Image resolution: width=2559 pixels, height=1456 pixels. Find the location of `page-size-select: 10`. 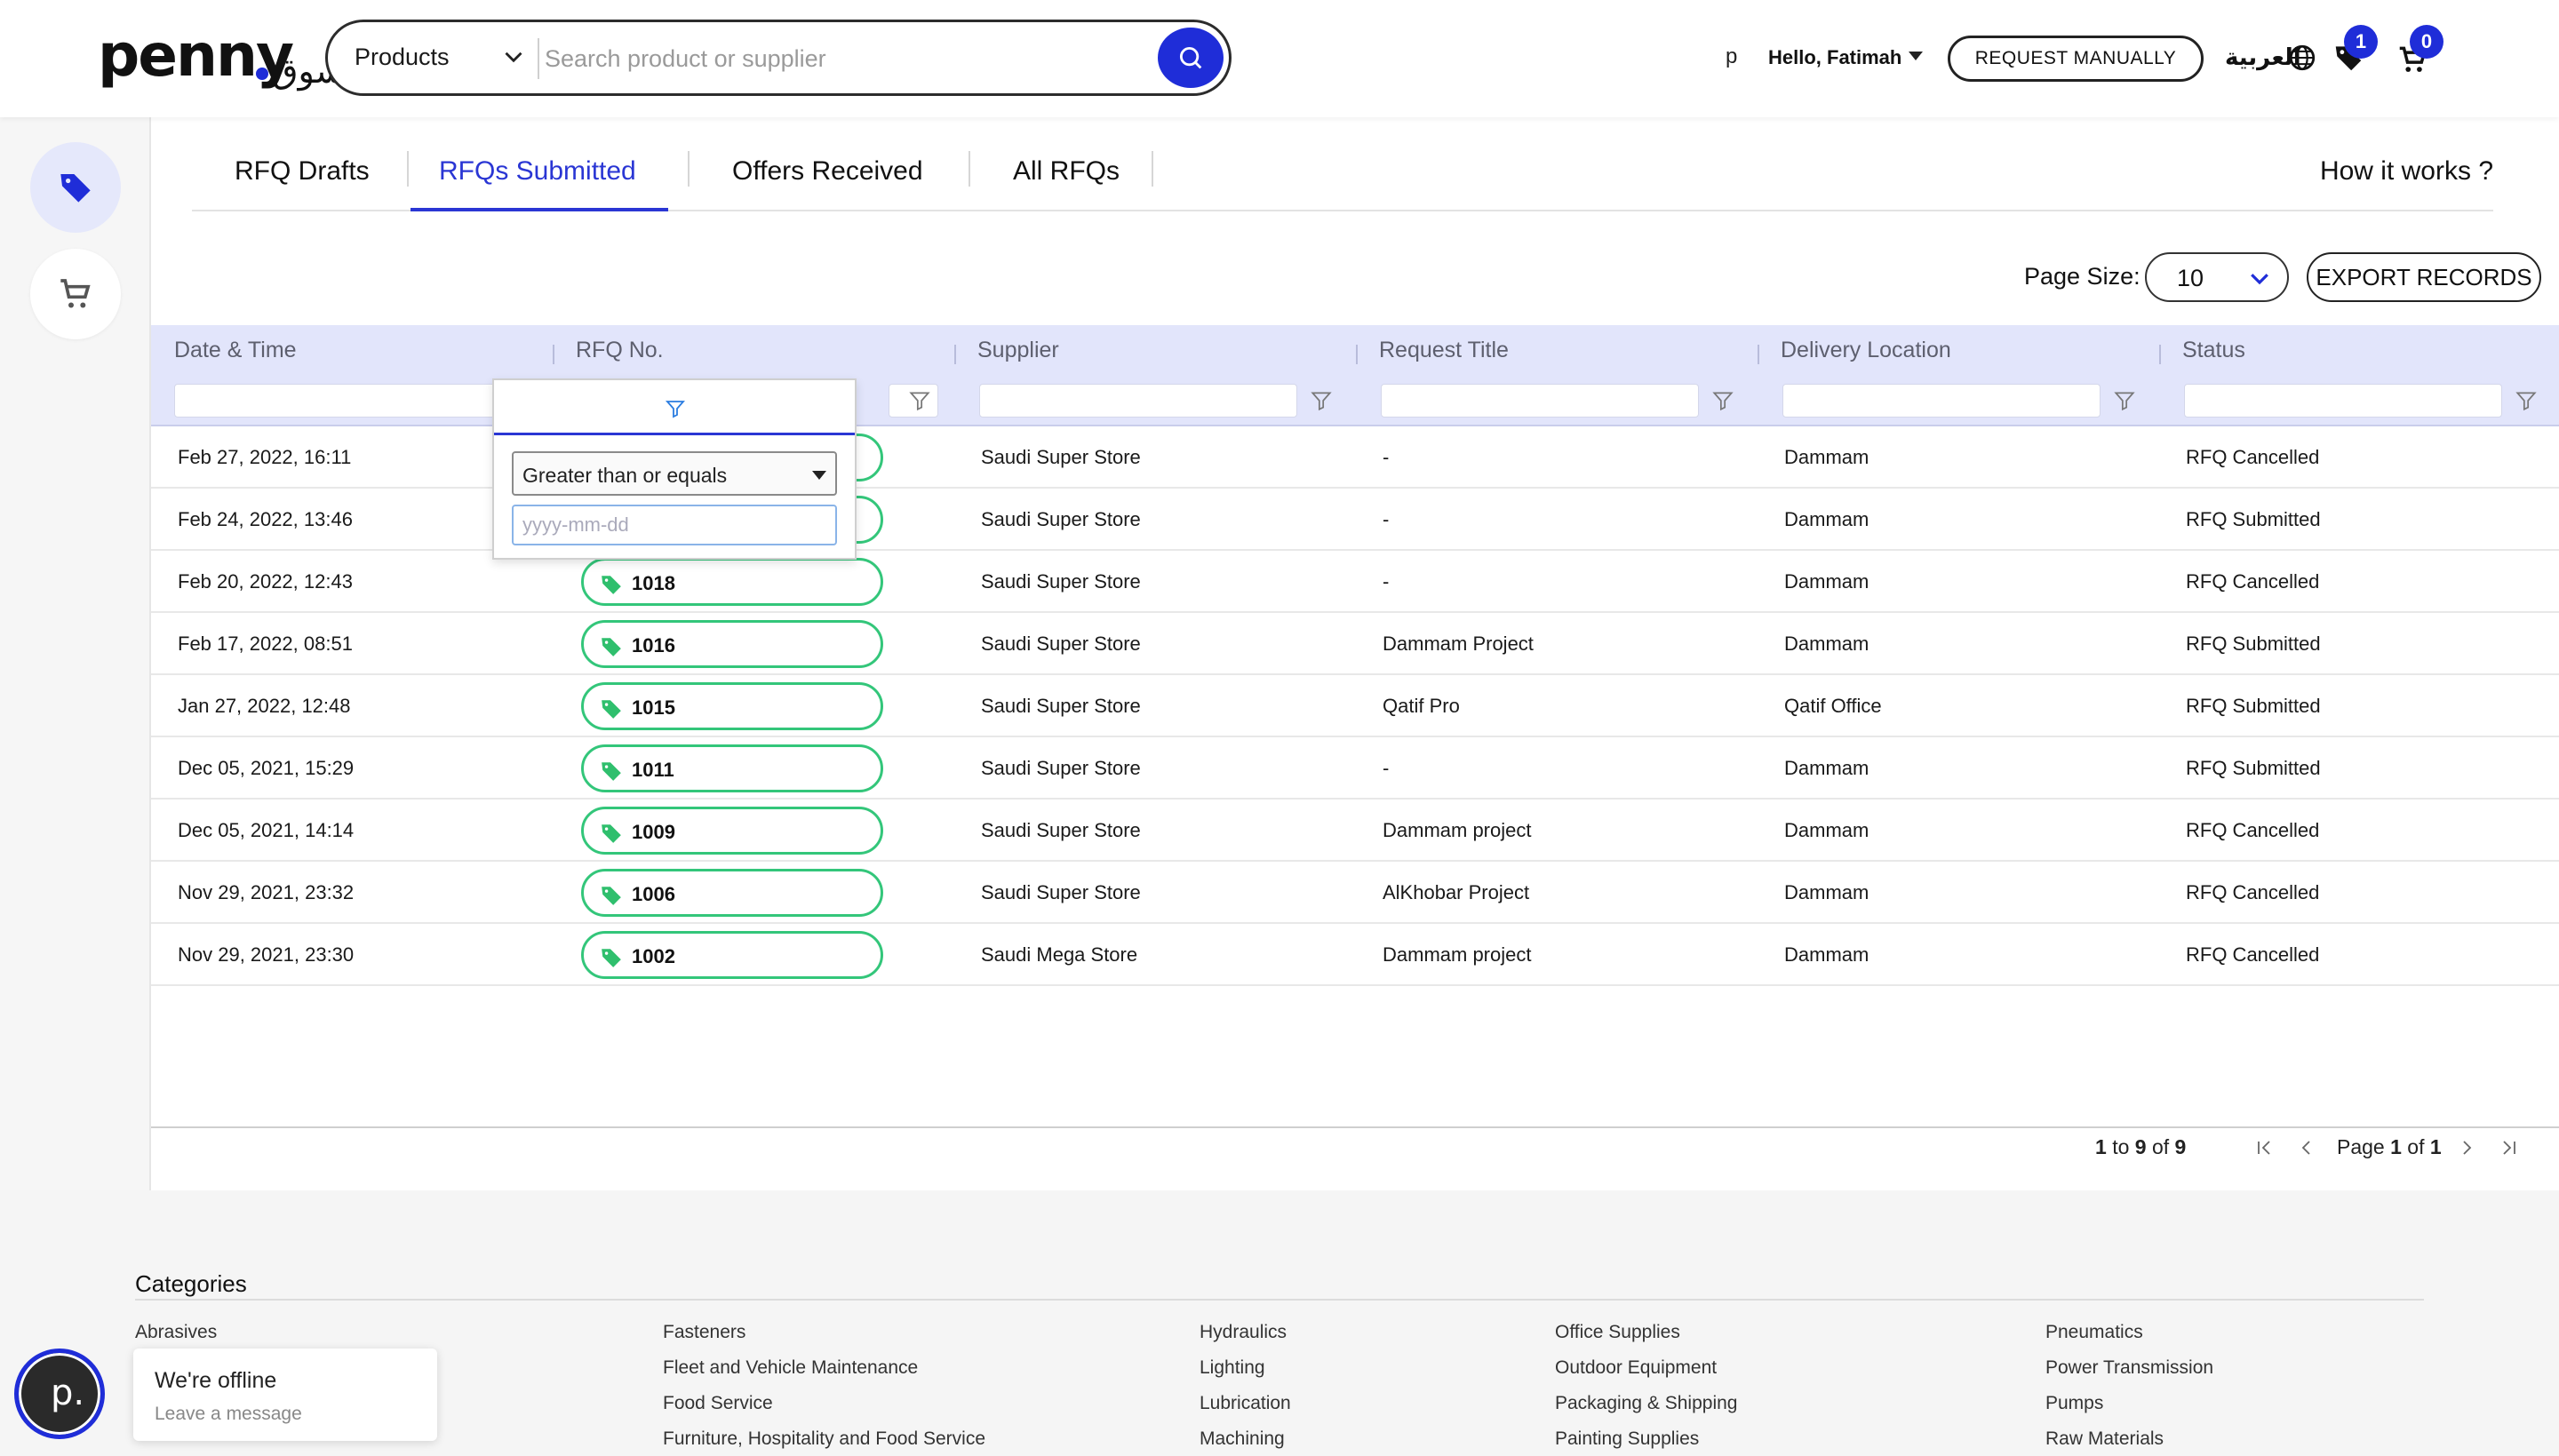

page-size-select: 10 is located at coordinates (2217, 277).